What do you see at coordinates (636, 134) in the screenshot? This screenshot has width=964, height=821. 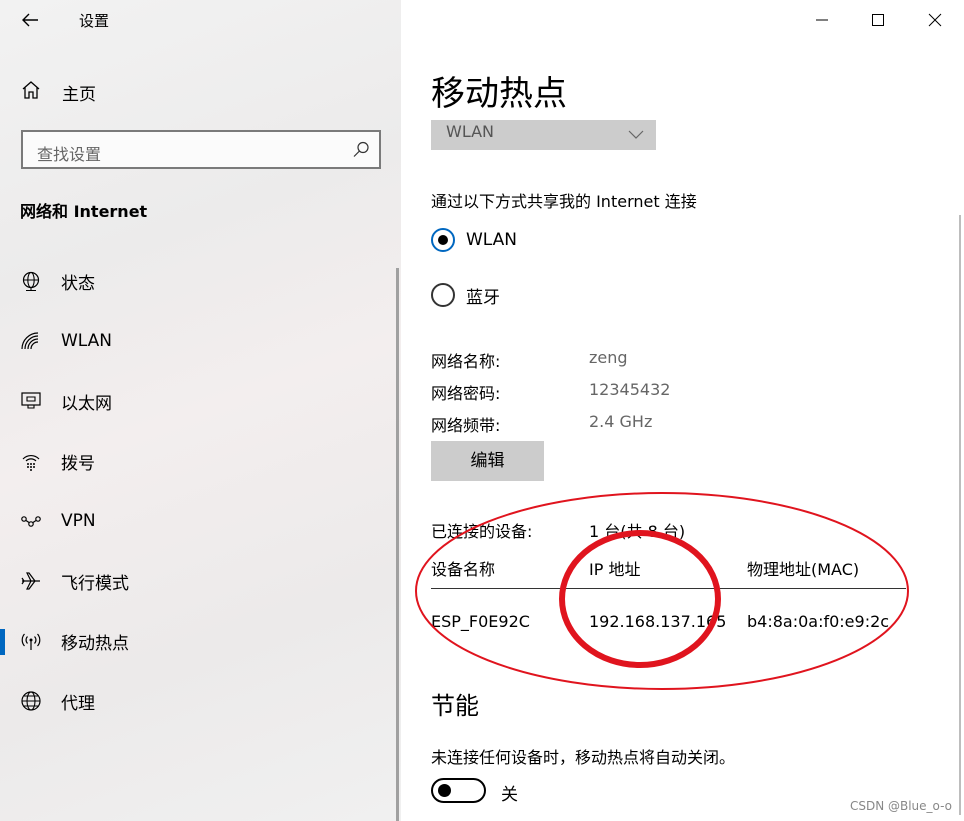 I see `chevron-down-icon` at bounding box center [636, 134].